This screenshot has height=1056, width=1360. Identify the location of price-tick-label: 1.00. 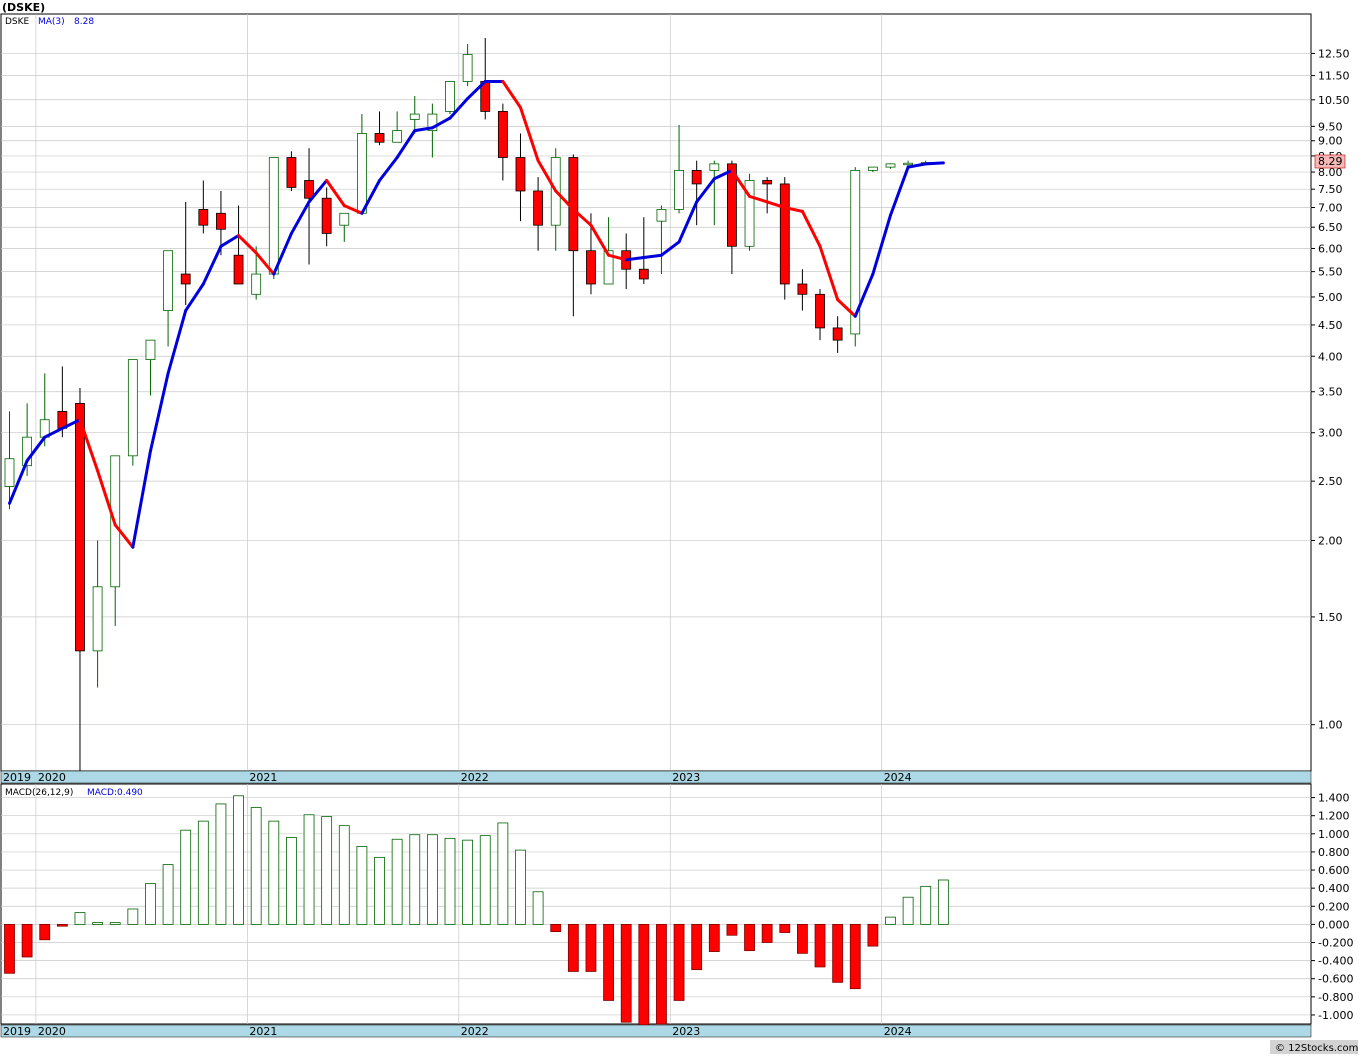
(1330, 725).